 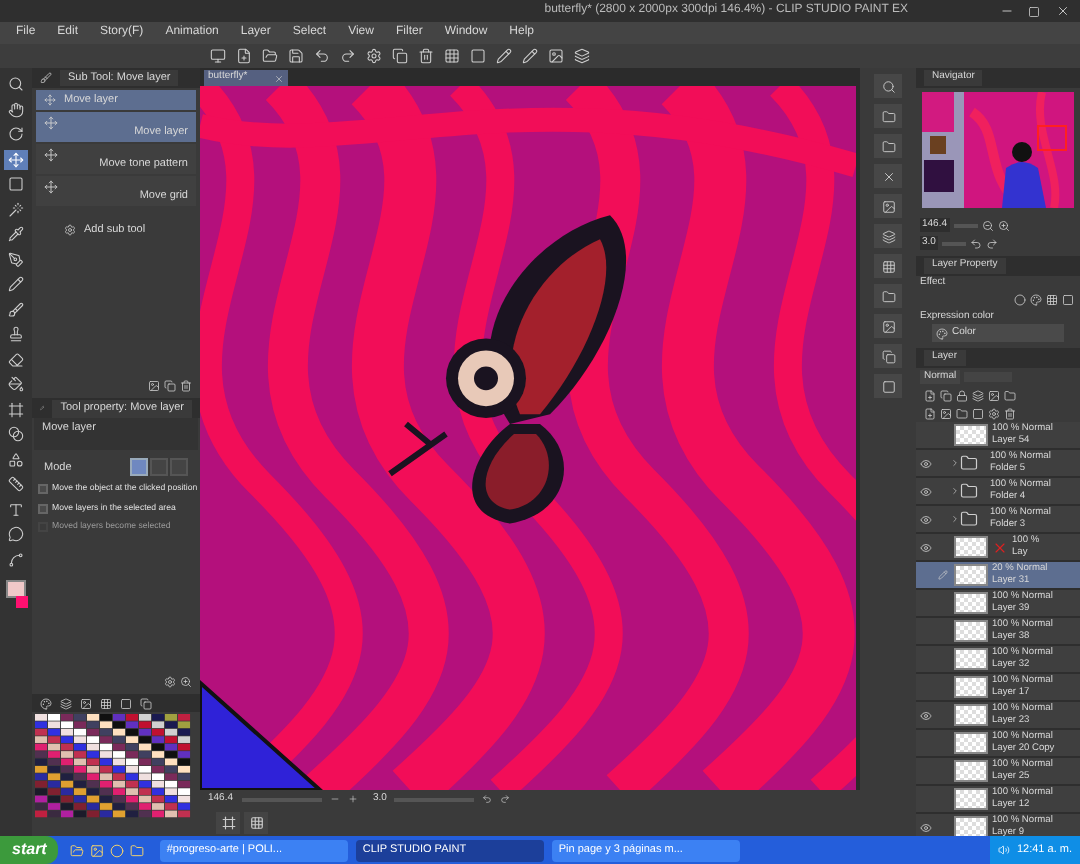 What do you see at coordinates (1000, 547) in the screenshot?
I see `x-mark-icon` at bounding box center [1000, 547].